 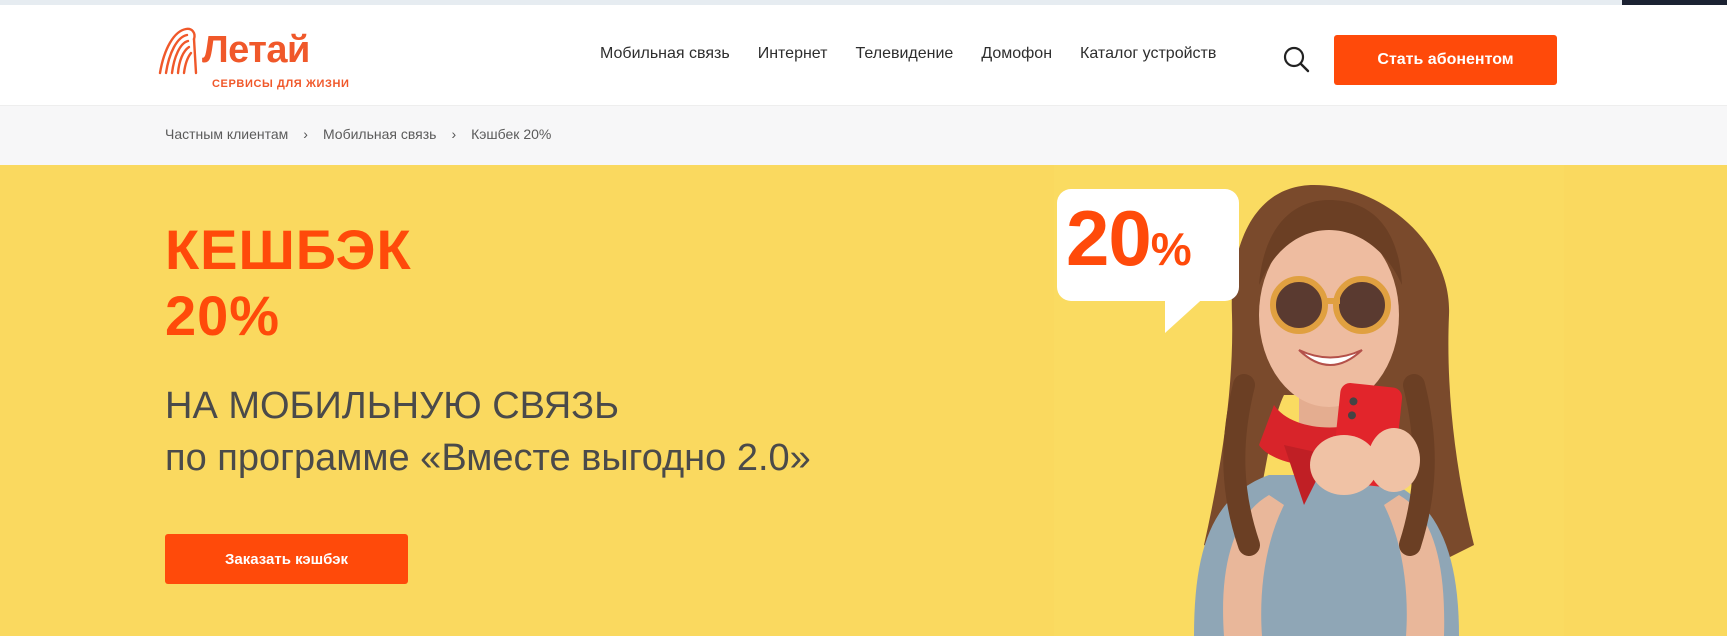 I want to click on search-button, so click(x=1296, y=59).